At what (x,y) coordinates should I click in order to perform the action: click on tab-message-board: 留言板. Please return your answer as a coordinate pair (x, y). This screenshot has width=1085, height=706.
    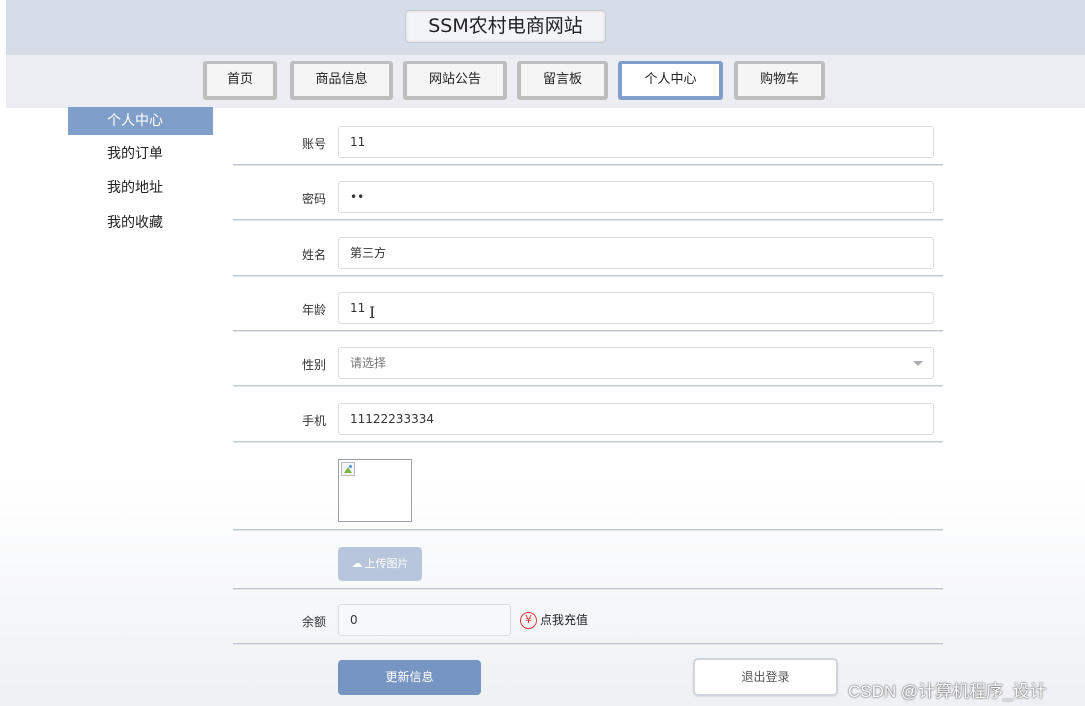
    Looking at the image, I should click on (562, 80).